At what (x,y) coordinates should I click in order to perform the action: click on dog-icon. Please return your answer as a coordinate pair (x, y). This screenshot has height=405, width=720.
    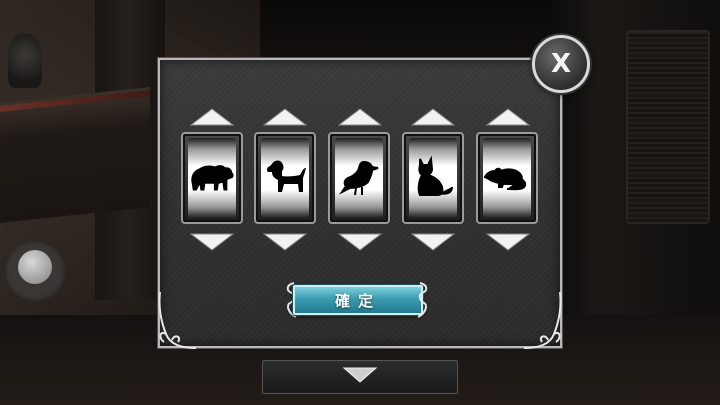
    Looking at the image, I should click on (286, 176).